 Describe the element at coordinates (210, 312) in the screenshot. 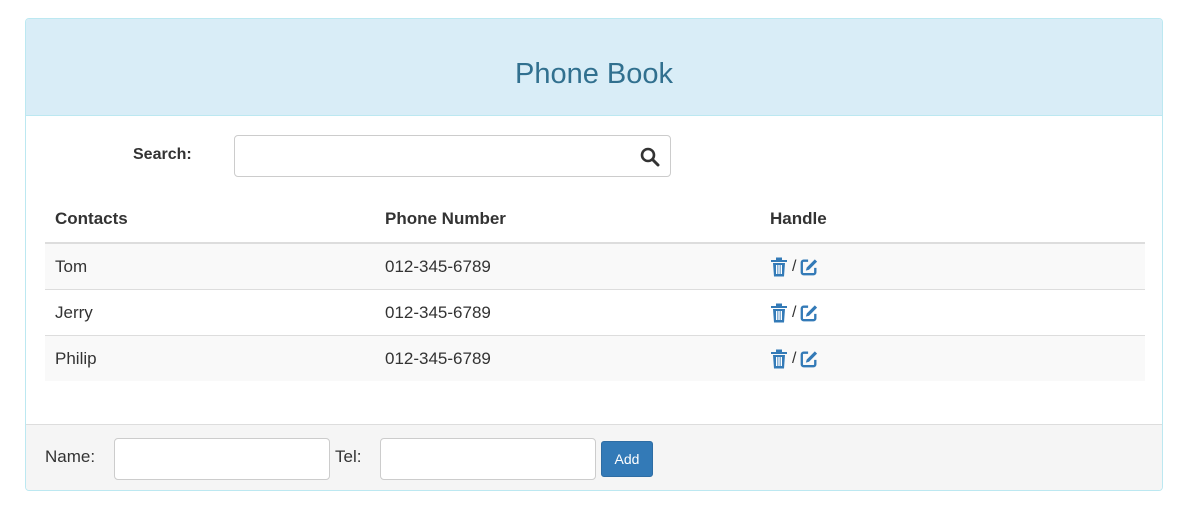

I see `contact-name: Jerry` at that location.